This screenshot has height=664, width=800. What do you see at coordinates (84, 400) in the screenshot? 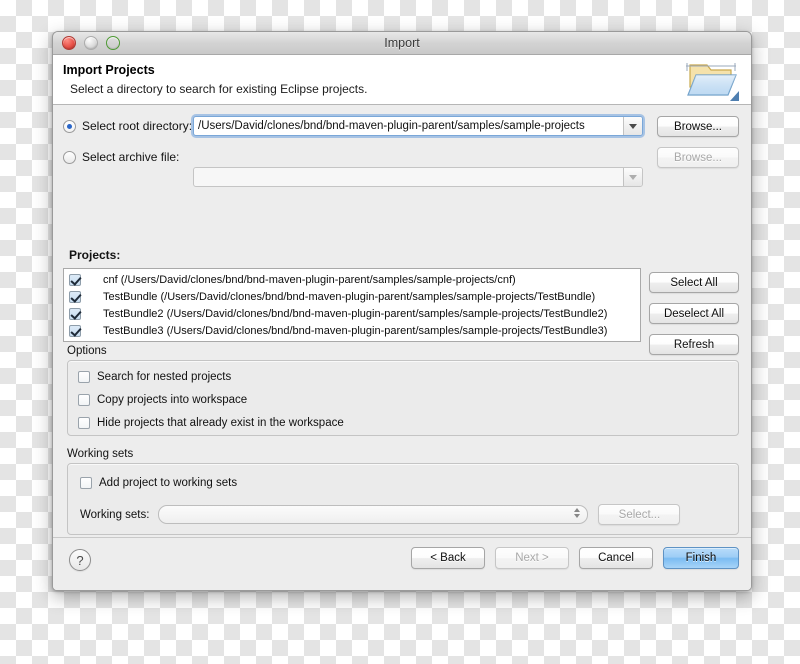
I see `copy-projects-checkbox` at bounding box center [84, 400].